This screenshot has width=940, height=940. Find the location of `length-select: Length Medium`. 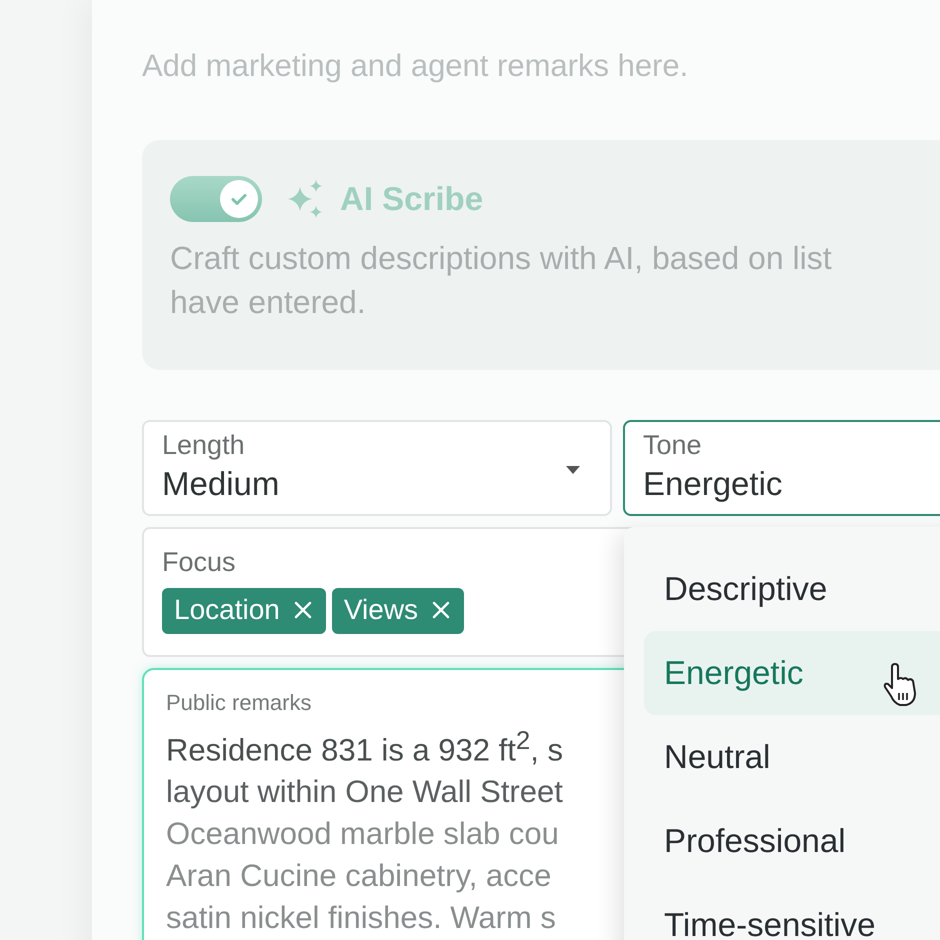

length-select: Length Medium is located at coordinates (377, 468).